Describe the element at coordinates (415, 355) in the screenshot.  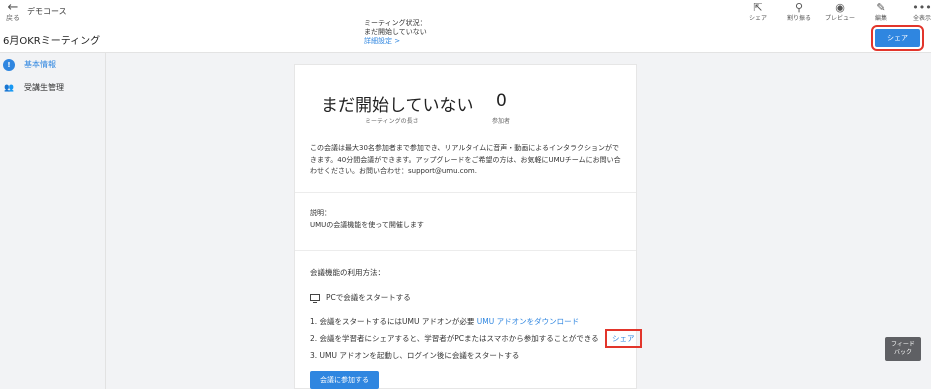
I see `step-3-text: 3. UMU アドオンを起動し、ログイン後に会議をスタートする` at that location.